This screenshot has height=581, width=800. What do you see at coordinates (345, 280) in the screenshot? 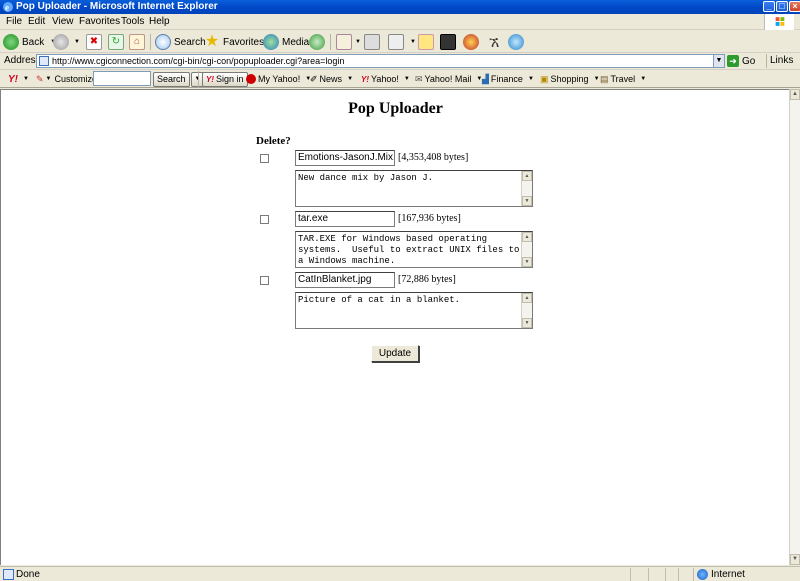
I see `filename-input: CatInBlanket.jpg` at bounding box center [345, 280].